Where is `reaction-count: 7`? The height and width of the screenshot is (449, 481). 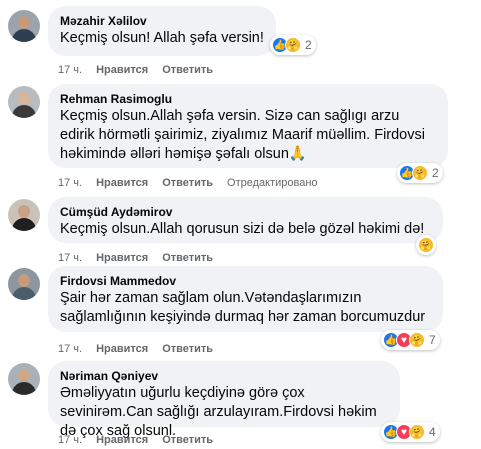
reaction-count: 7 is located at coordinates (432, 340).